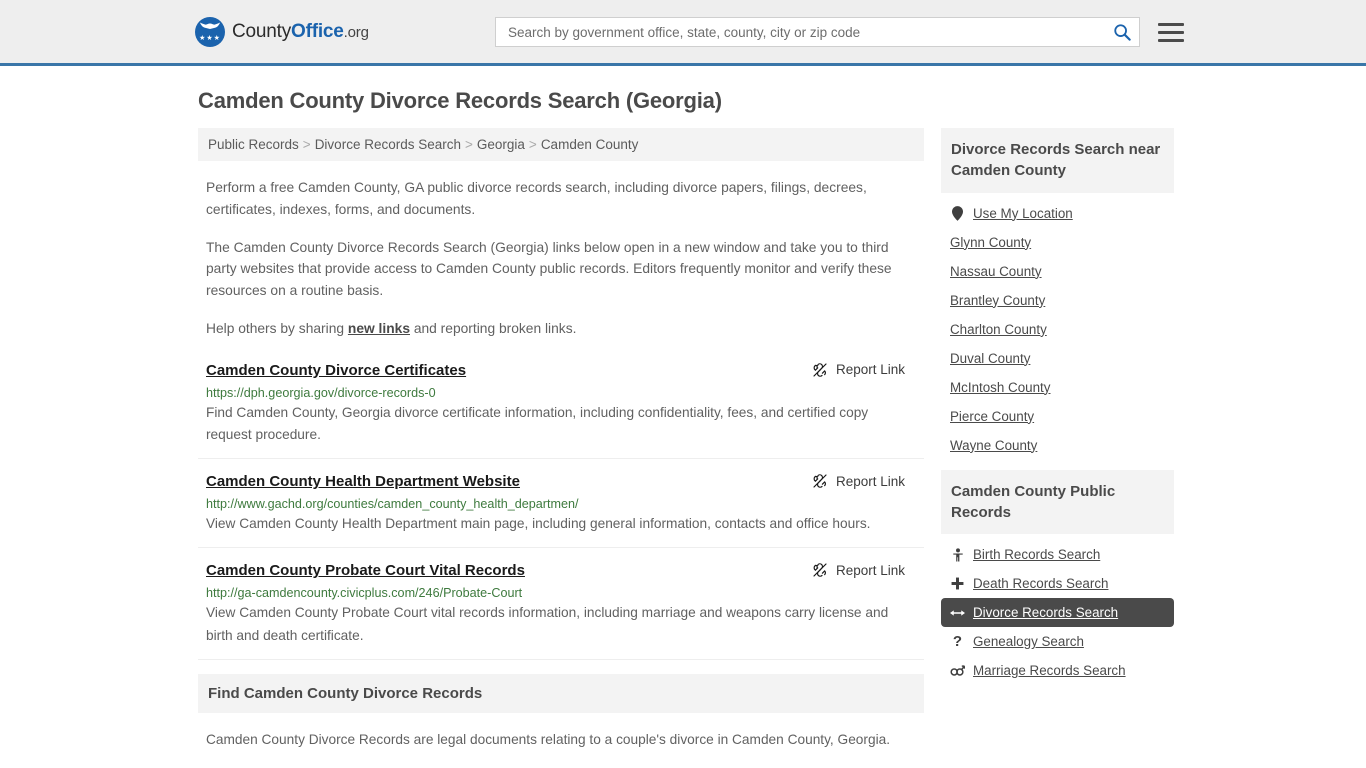  I want to click on intro-p3-pre: Help others by sharing, so click(277, 328).